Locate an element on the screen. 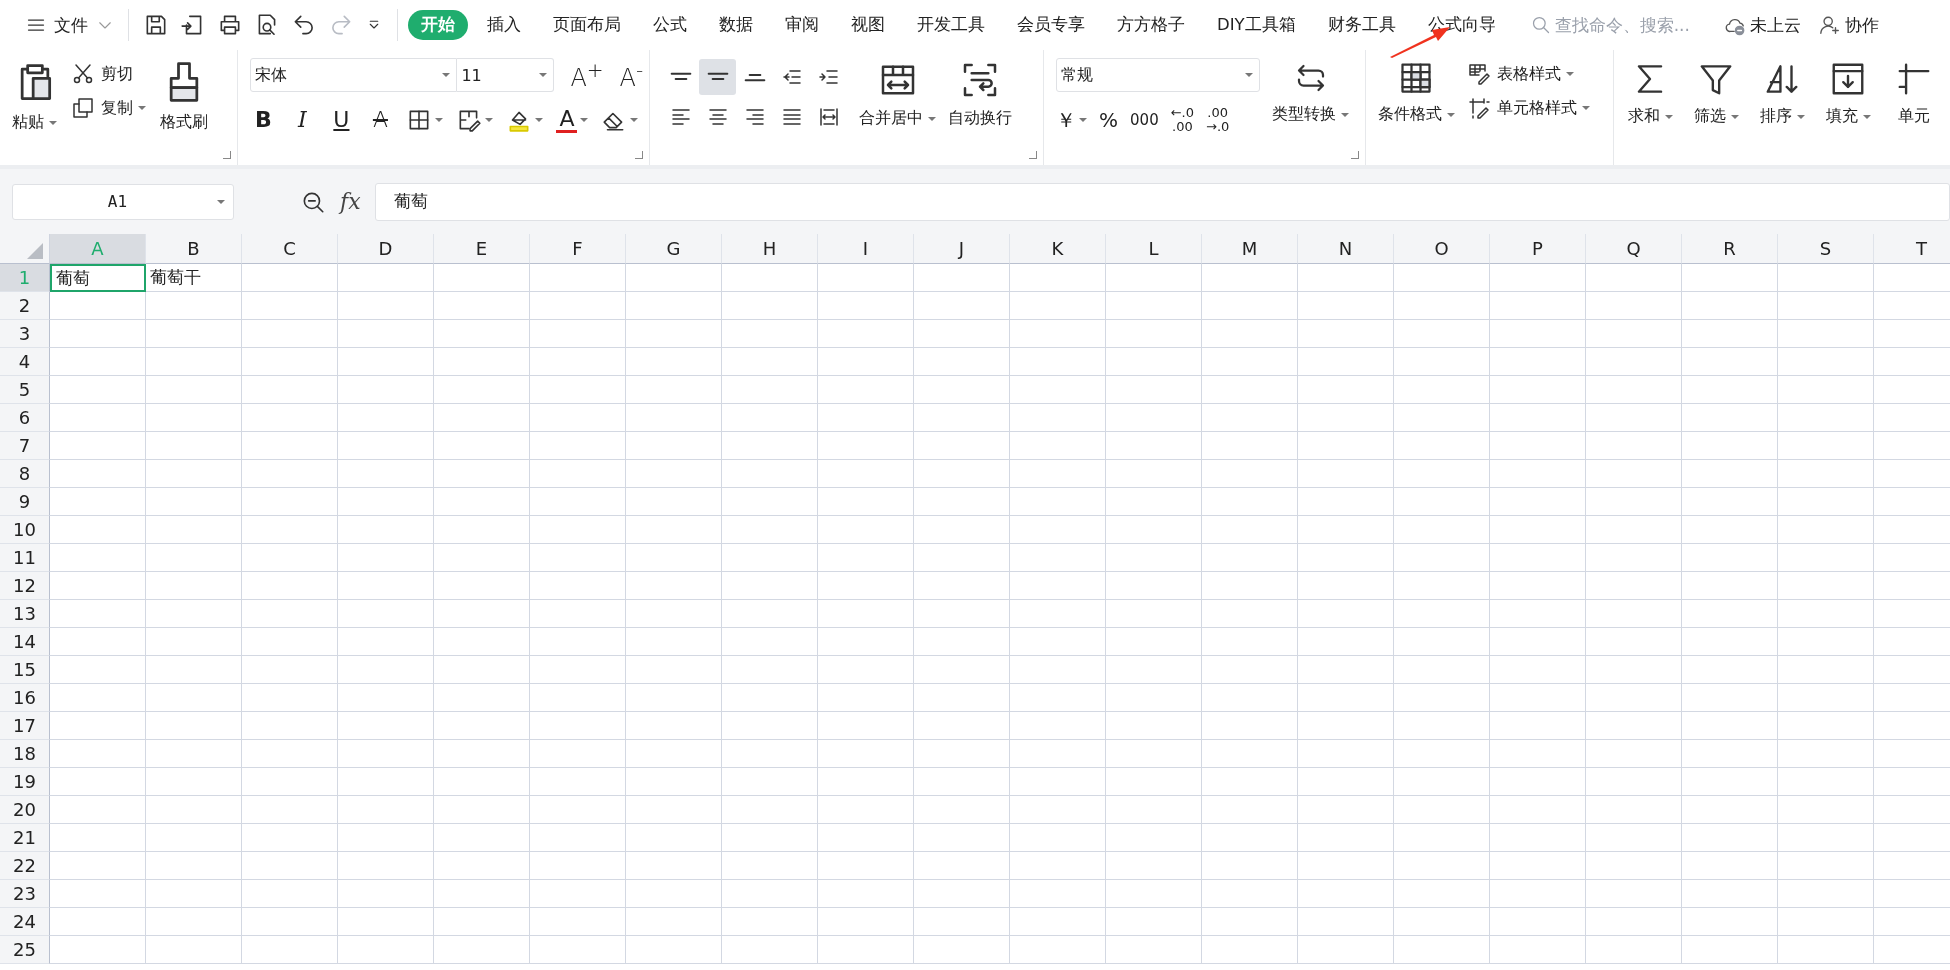 Image resolution: width=1950 pixels, height=970 pixels. row-header: 3 is located at coordinates (25, 334).